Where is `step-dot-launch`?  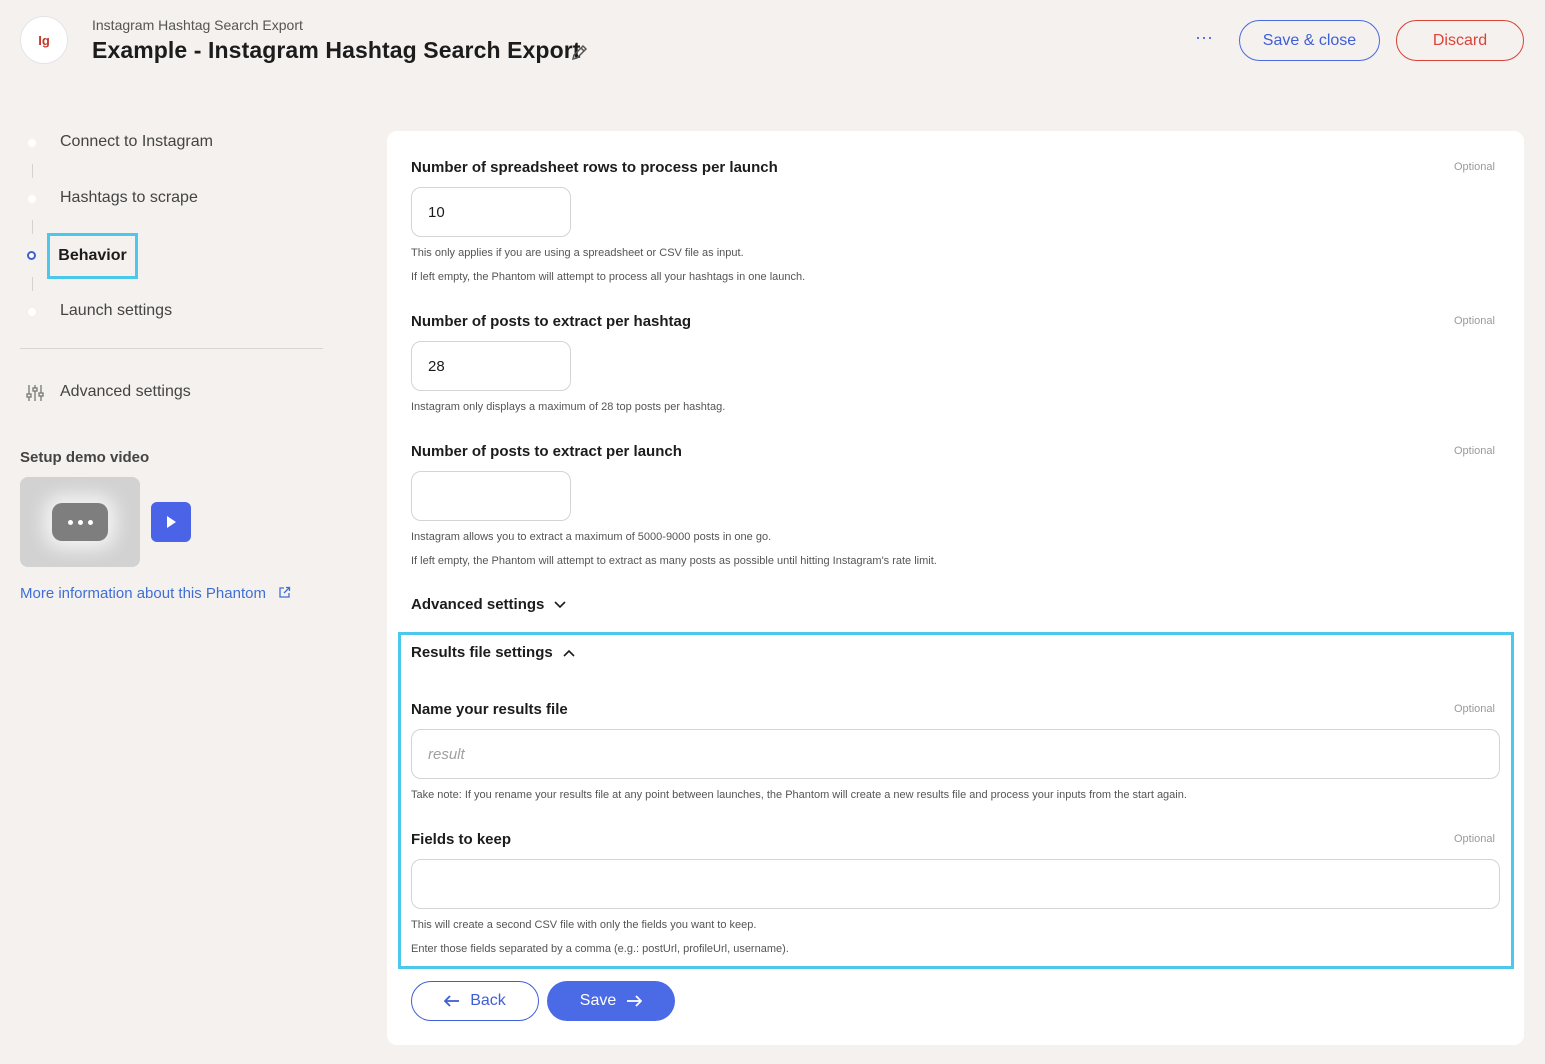 step-dot-launch is located at coordinates (32, 312).